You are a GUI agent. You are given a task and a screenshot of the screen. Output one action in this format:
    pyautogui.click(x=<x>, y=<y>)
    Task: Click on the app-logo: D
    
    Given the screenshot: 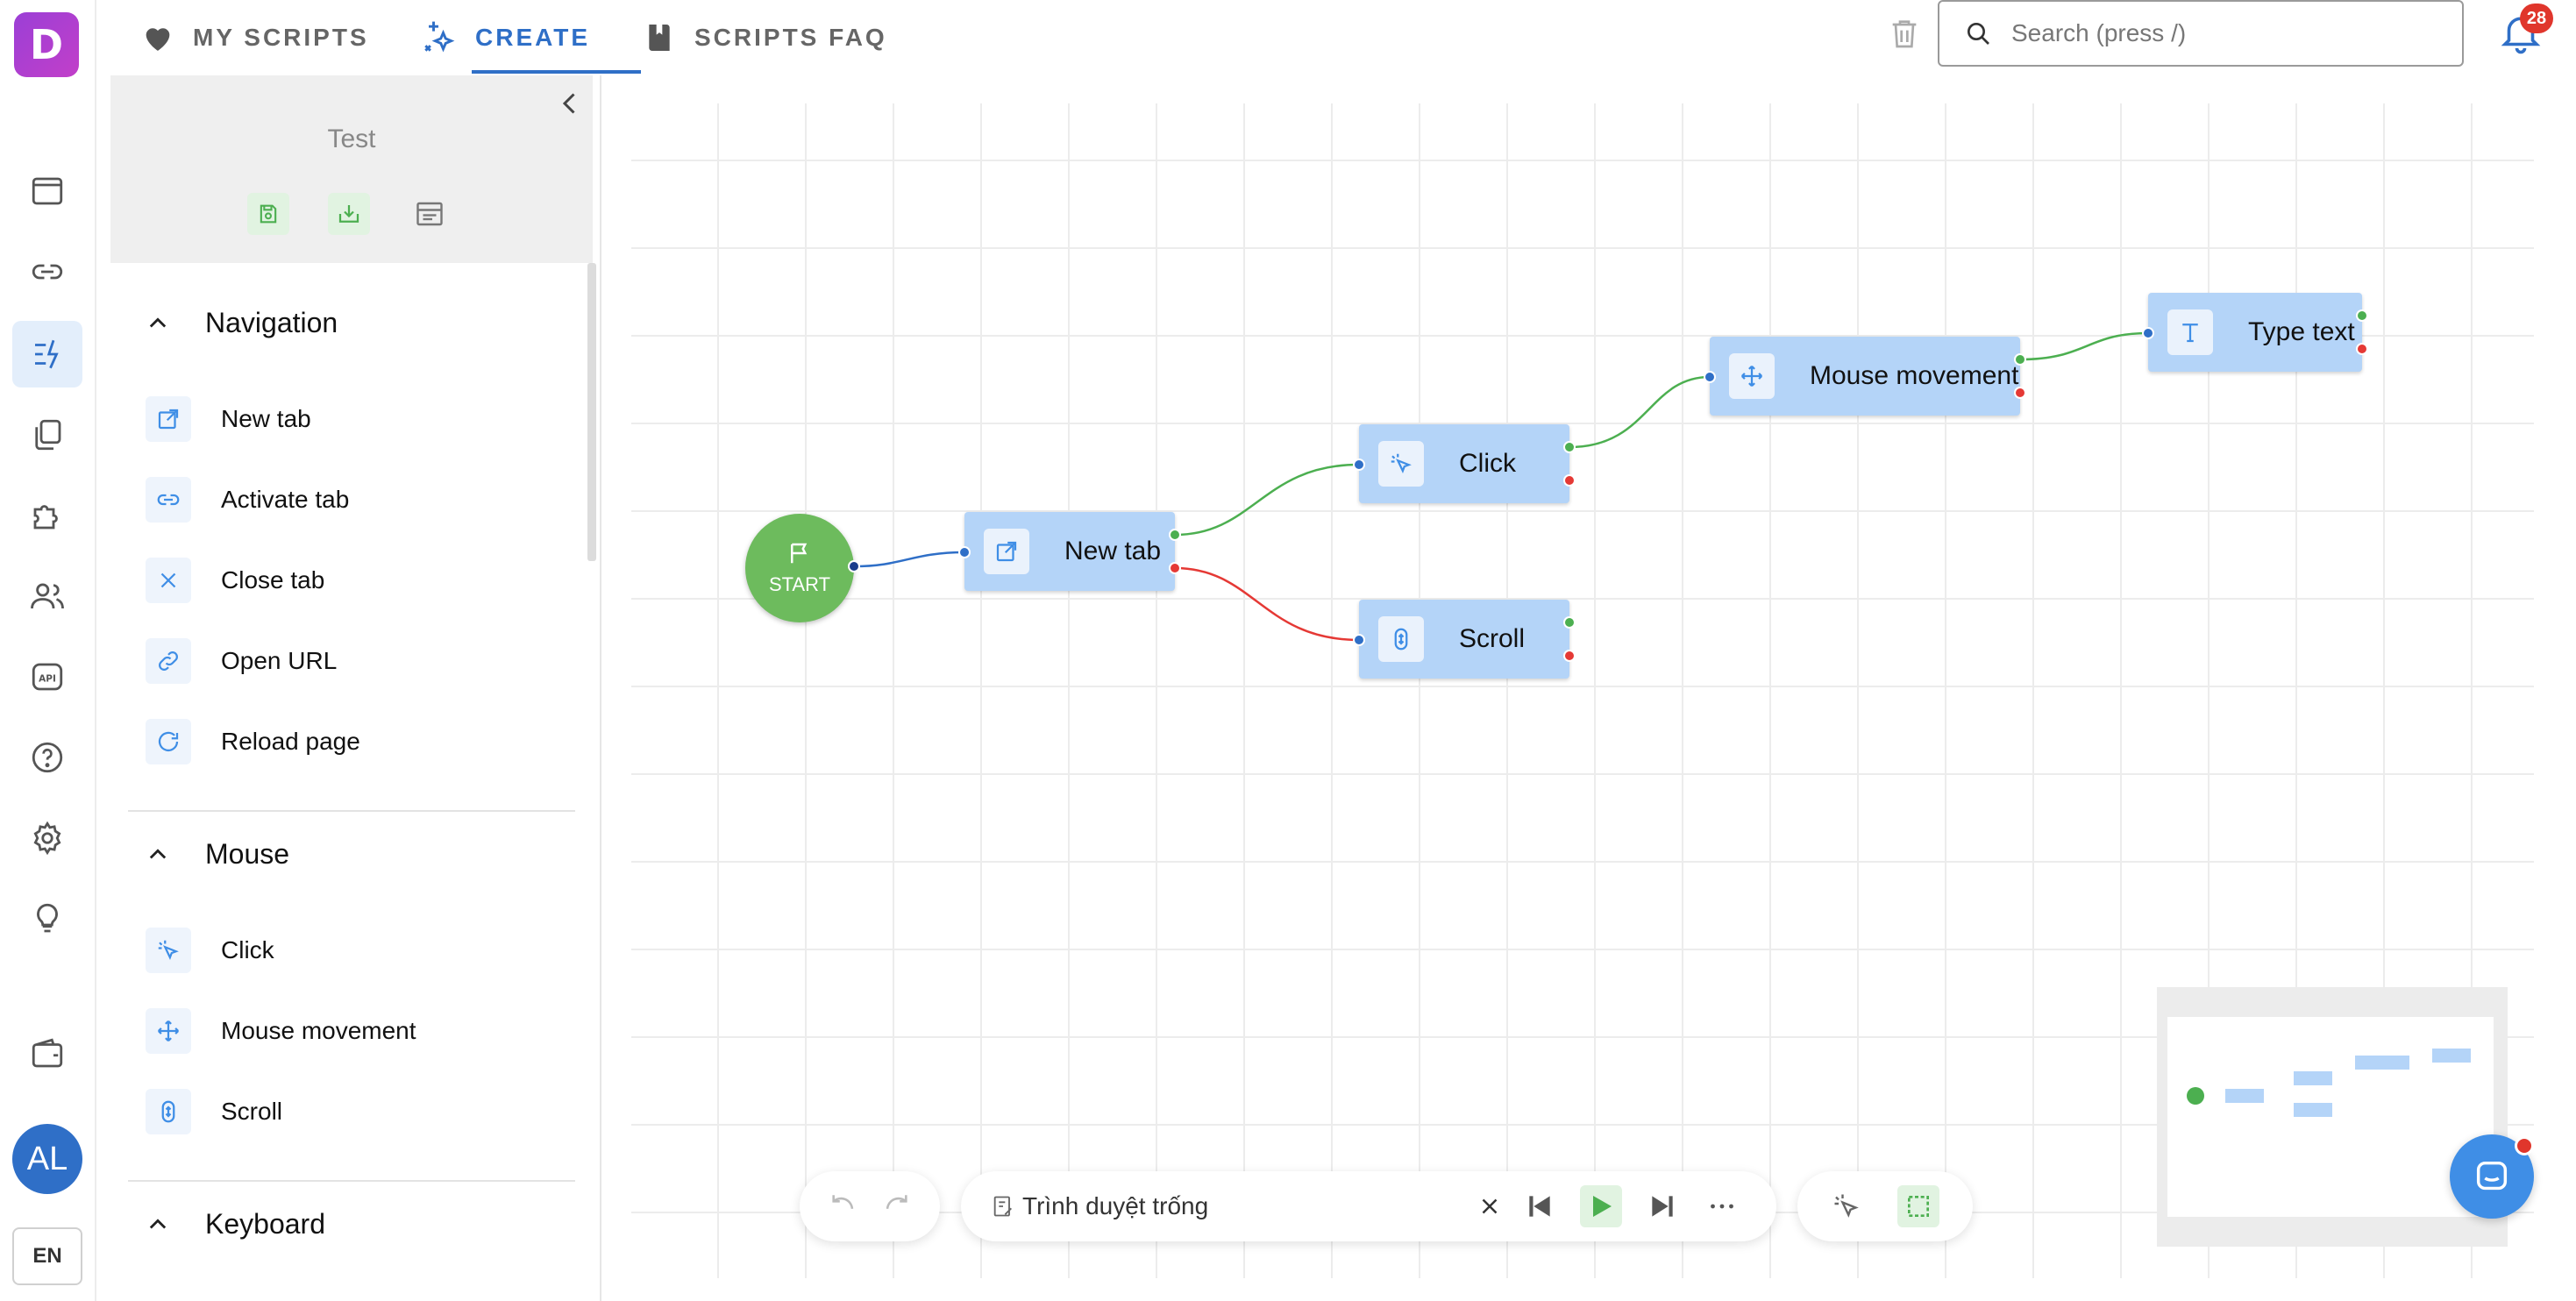 What is the action you would take?
    pyautogui.click(x=46, y=44)
    